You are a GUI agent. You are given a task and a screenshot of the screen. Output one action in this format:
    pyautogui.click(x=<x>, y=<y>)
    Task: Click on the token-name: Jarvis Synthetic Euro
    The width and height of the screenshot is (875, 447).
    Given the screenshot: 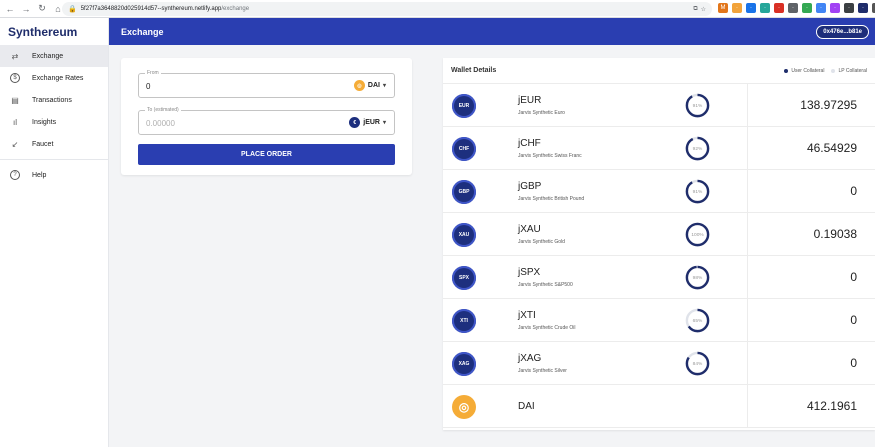 What is the action you would take?
    pyautogui.click(x=541, y=113)
    